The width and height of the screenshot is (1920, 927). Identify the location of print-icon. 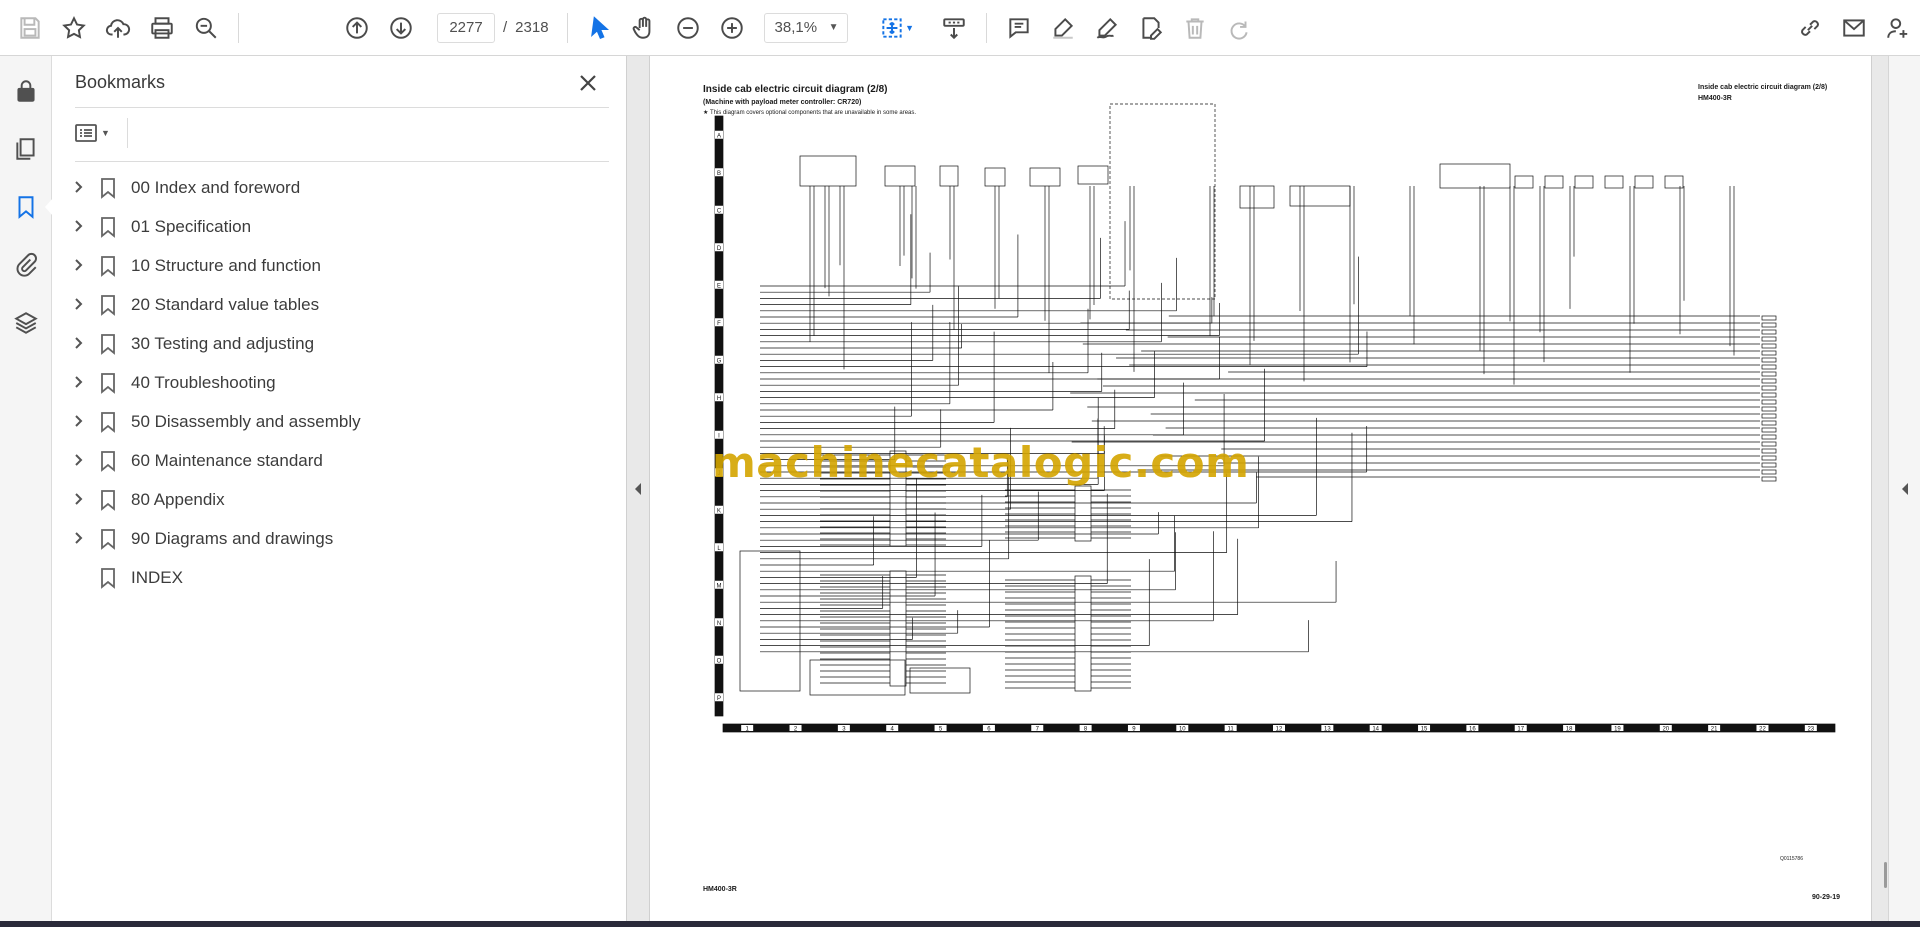
(162, 28).